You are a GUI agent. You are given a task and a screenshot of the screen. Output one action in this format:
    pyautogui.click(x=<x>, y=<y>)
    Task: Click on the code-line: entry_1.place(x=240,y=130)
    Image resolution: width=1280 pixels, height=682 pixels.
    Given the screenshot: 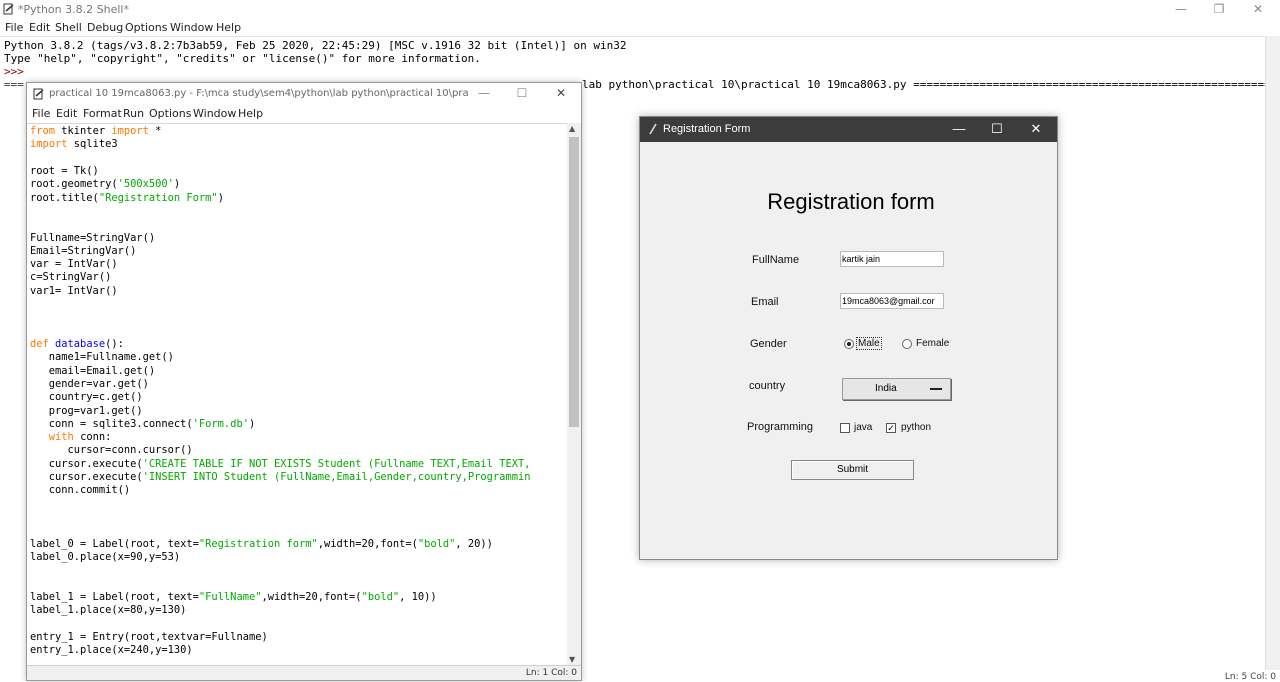 What is the action you would take?
    pyautogui.click(x=111, y=649)
    